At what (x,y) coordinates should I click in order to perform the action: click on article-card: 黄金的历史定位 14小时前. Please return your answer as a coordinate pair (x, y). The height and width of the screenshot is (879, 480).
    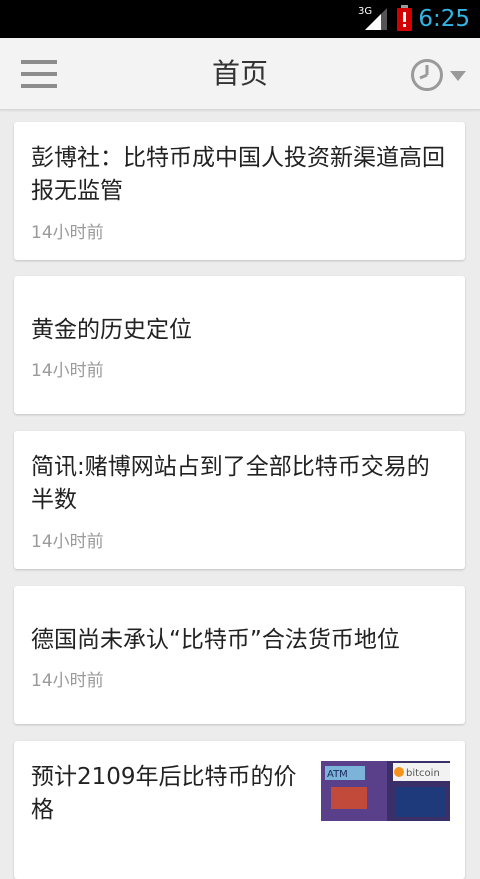
    Looking at the image, I should click on (239, 345).